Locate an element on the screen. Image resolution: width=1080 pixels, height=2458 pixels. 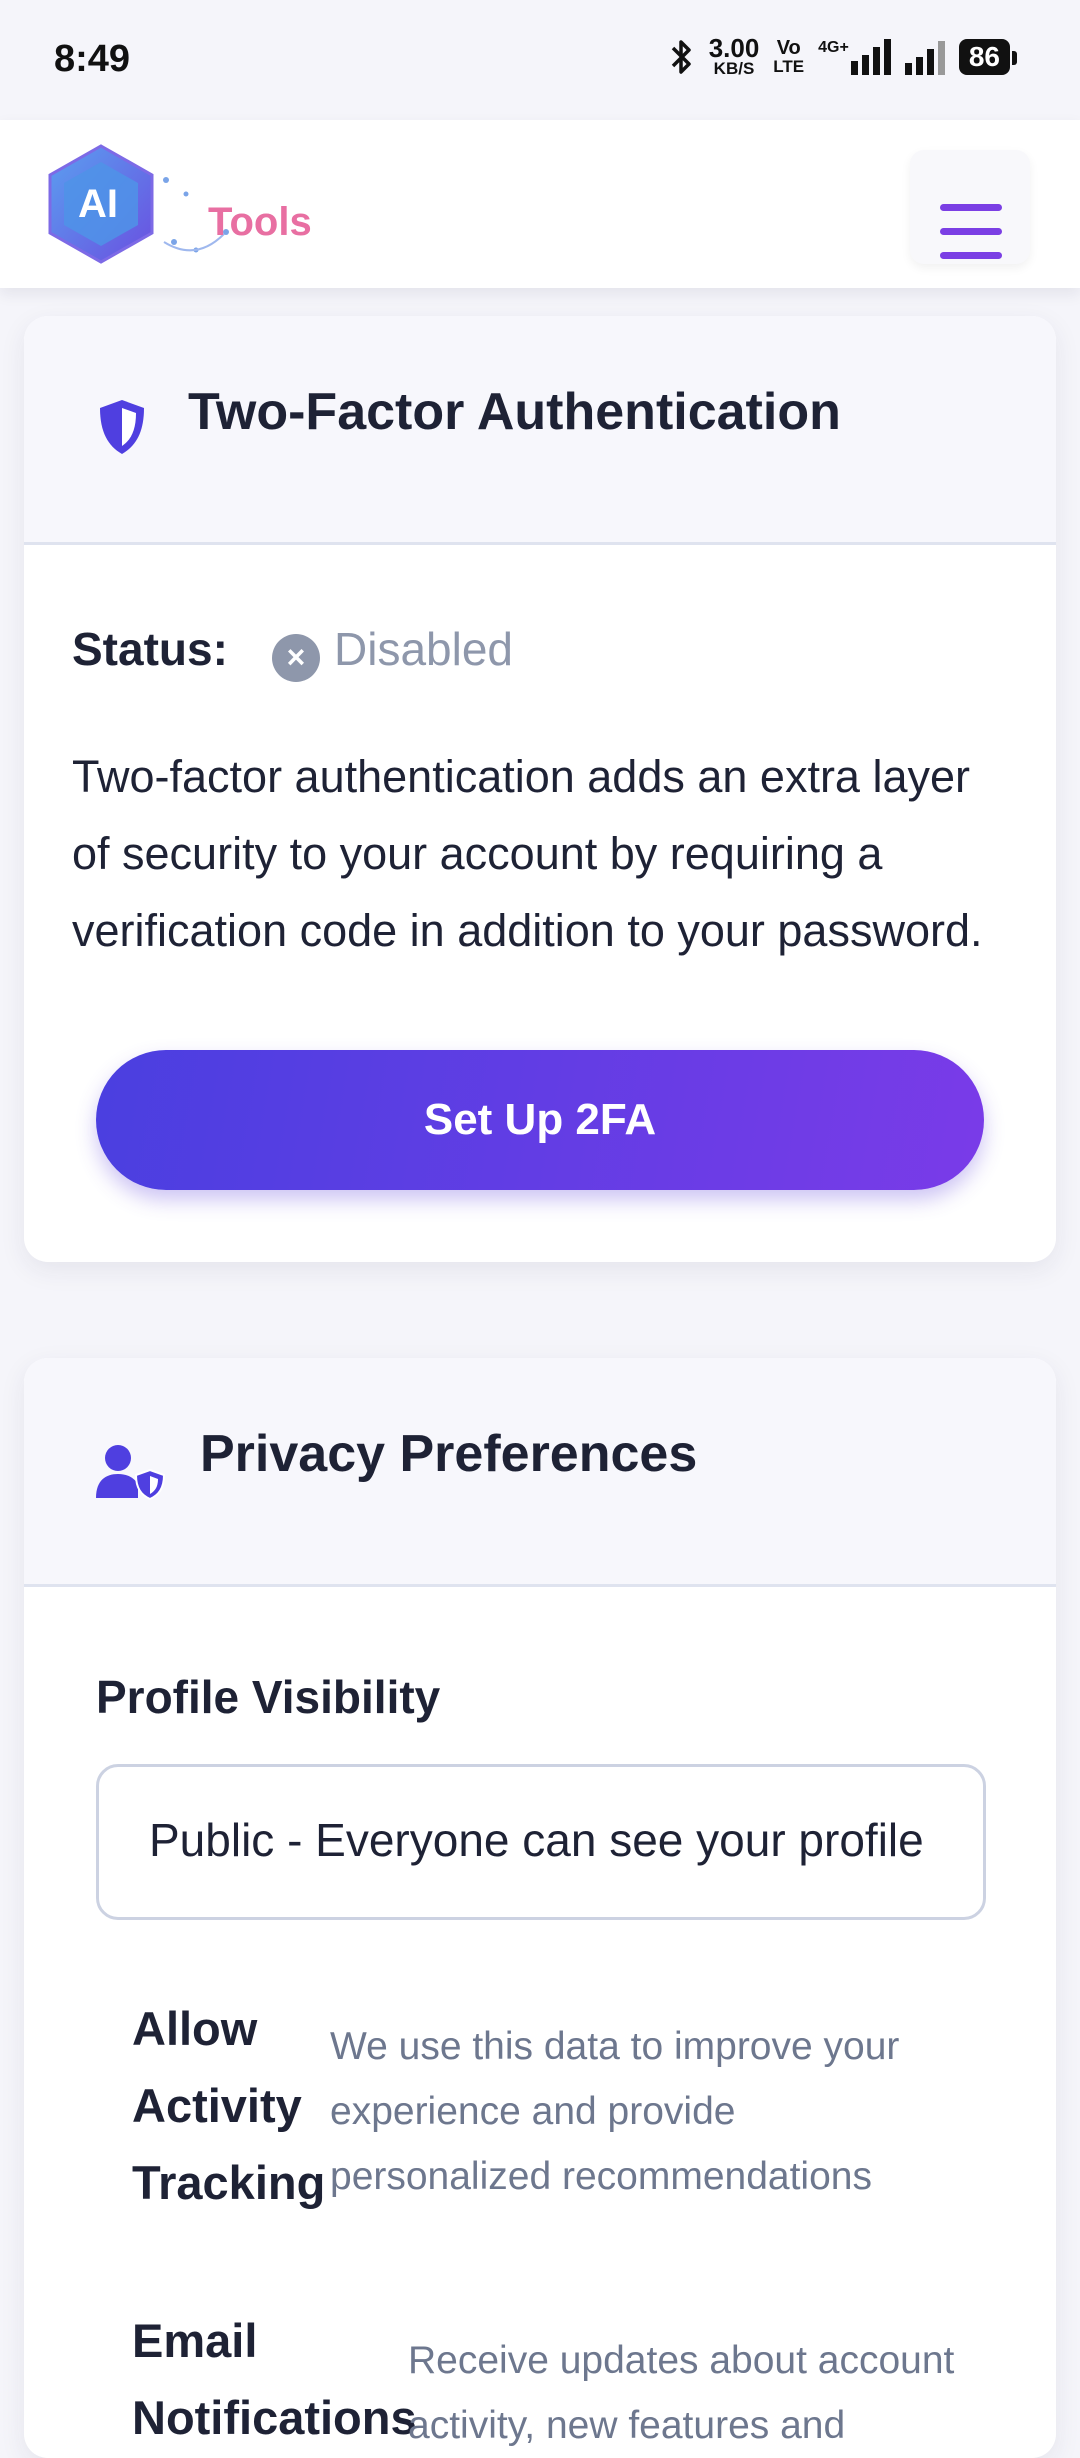
two-factor-card-header: Two-Factor Authentication is located at coordinates (540, 430).